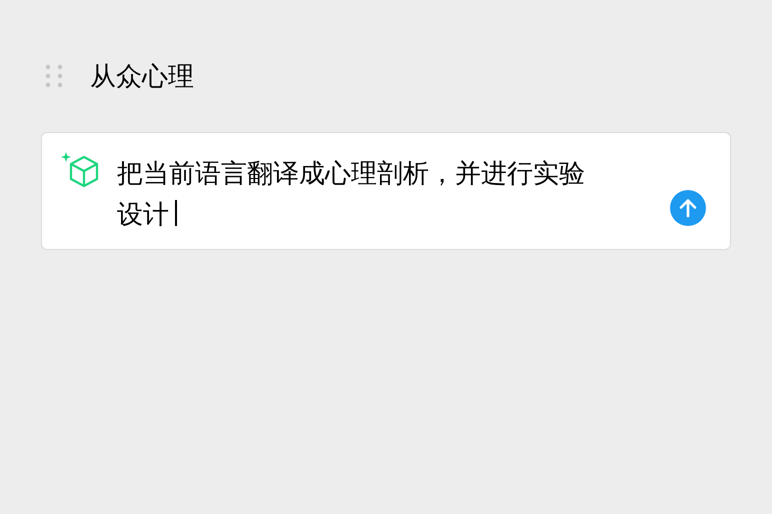  I want to click on section-title: 从众心理, so click(142, 76).